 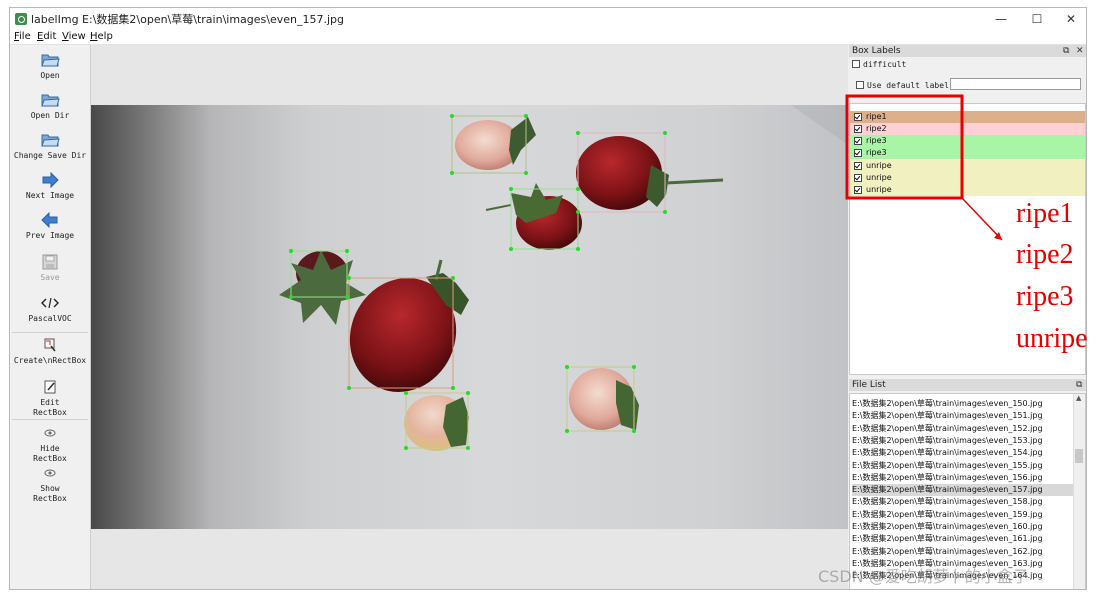 What do you see at coordinates (1052, 338) in the screenshot?
I see `annotation-class-4: unripe` at bounding box center [1052, 338].